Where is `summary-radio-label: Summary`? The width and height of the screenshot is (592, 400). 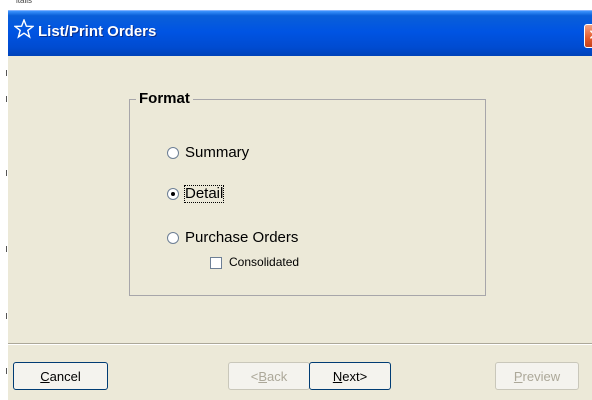 summary-radio-label: Summary is located at coordinates (217, 153).